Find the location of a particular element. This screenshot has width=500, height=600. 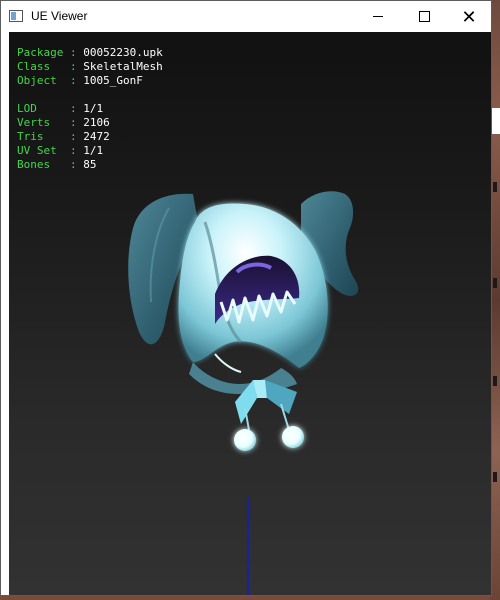

window-app-icon is located at coordinates (16, 16).